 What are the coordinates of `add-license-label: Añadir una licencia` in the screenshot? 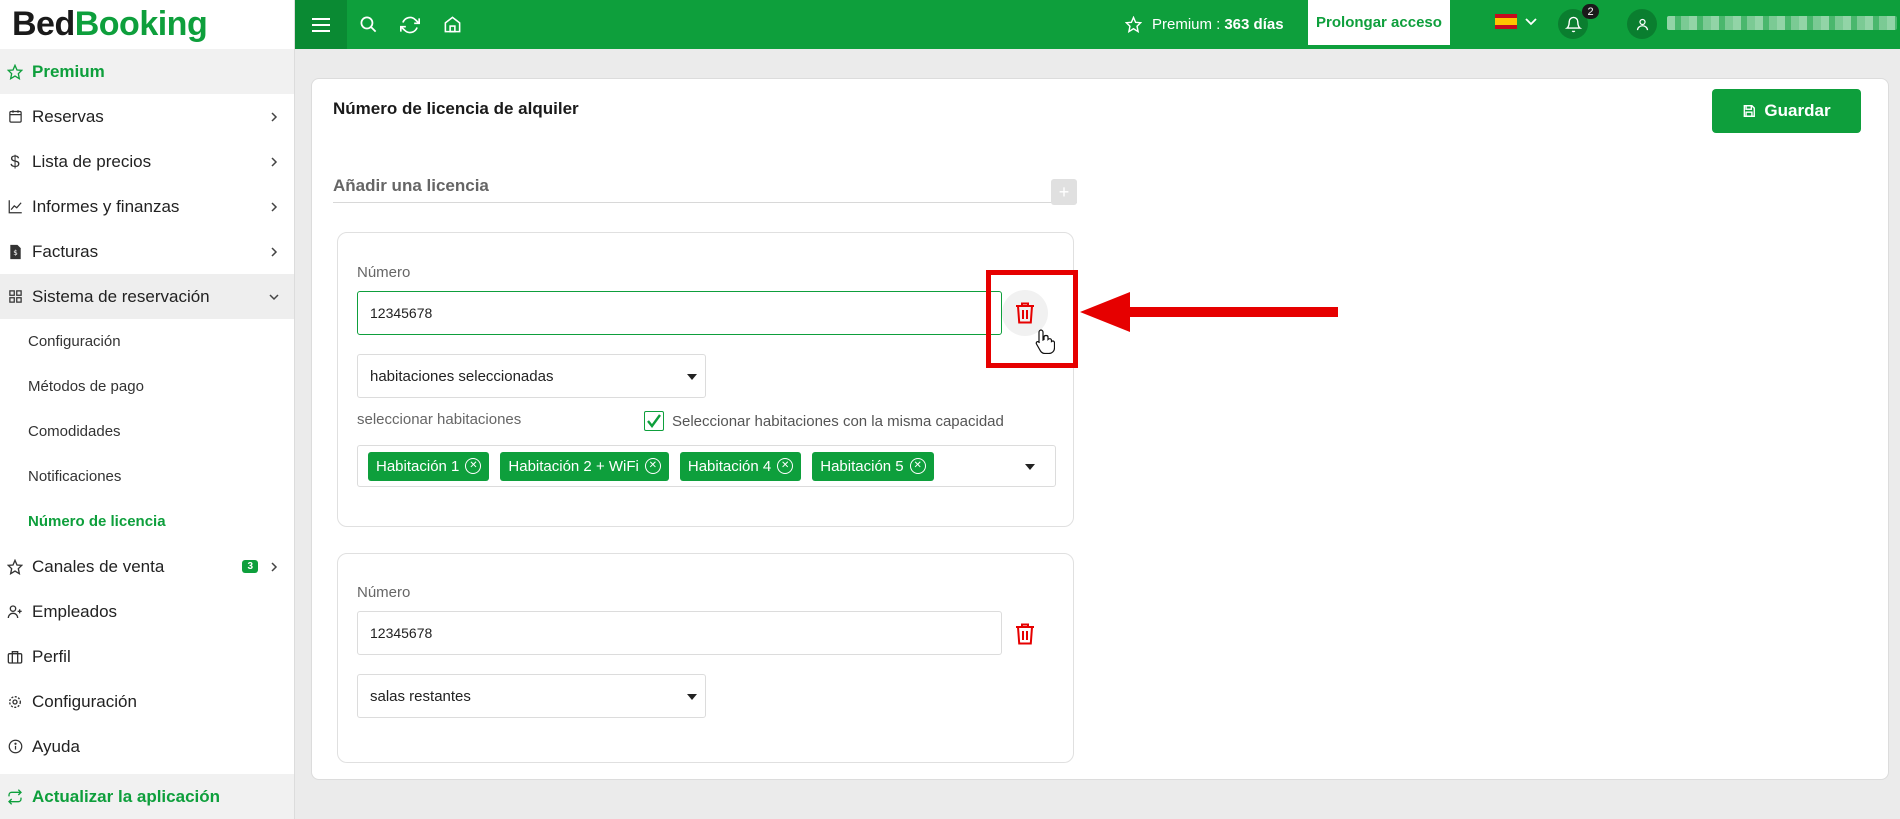 It's located at (411, 185).